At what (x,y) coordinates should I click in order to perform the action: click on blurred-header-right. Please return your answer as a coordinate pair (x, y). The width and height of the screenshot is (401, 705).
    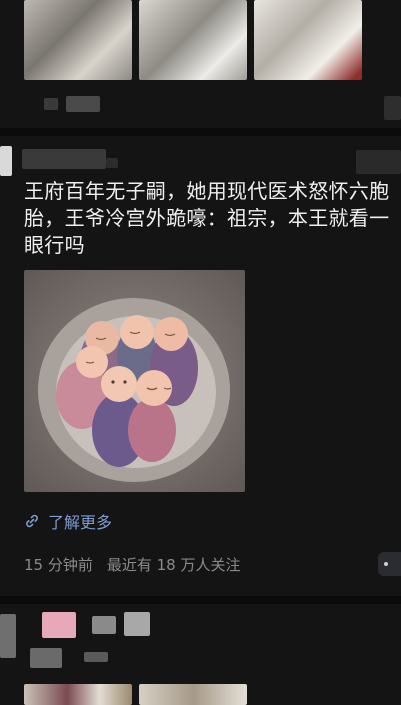
    Looking at the image, I should click on (378, 162).